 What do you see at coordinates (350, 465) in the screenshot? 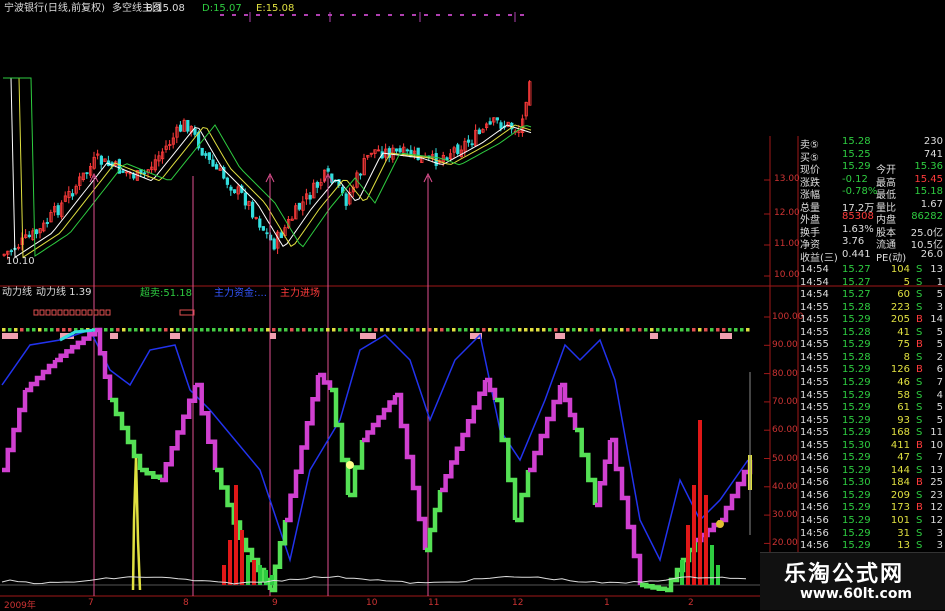
I see `signal-marker` at bounding box center [350, 465].